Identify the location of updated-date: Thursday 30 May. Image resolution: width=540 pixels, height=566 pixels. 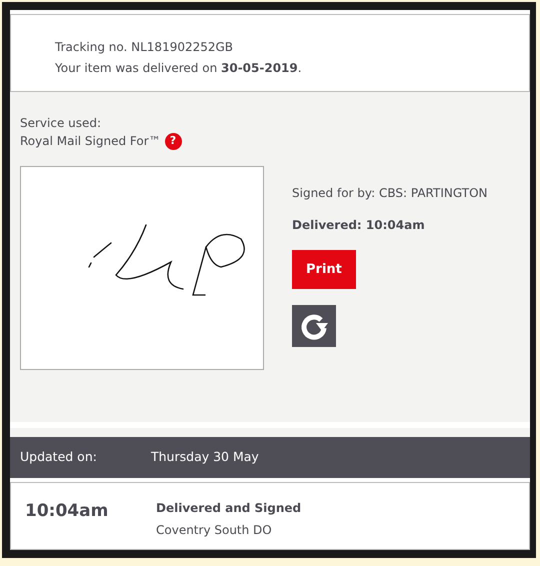
(205, 457).